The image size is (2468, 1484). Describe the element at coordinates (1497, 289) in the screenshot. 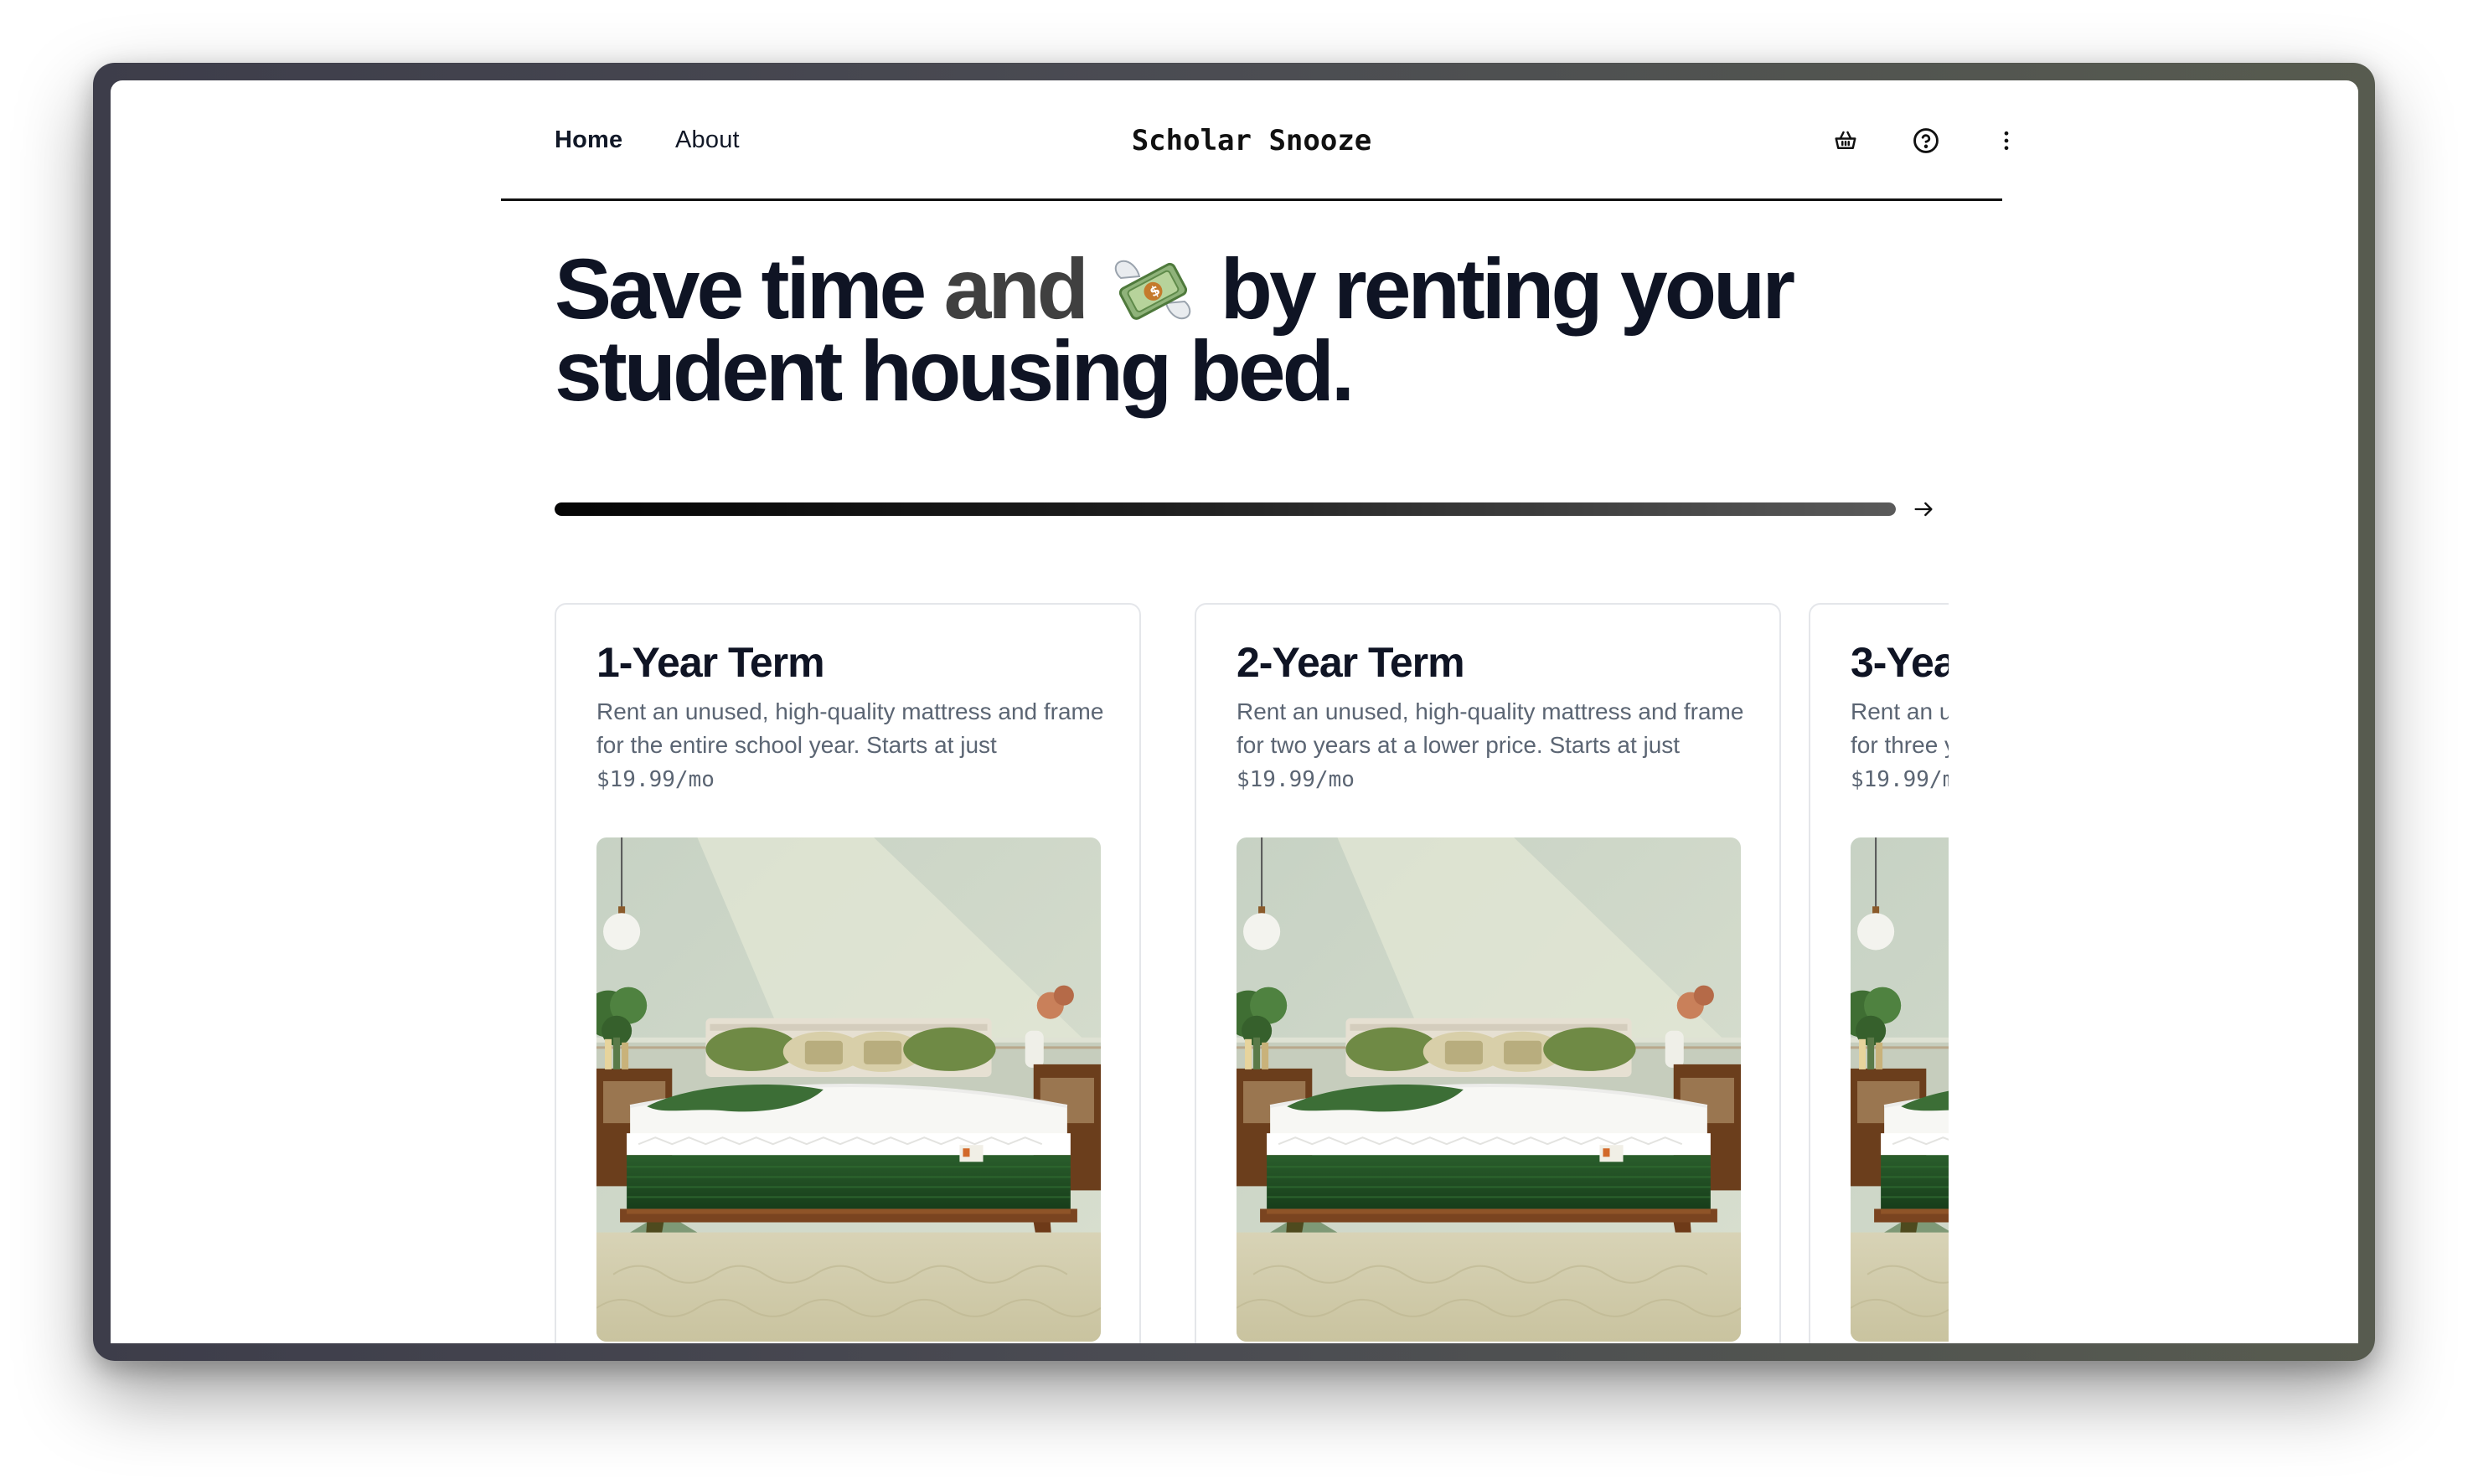

I see `hero-text-by-renting: by renting your` at that location.